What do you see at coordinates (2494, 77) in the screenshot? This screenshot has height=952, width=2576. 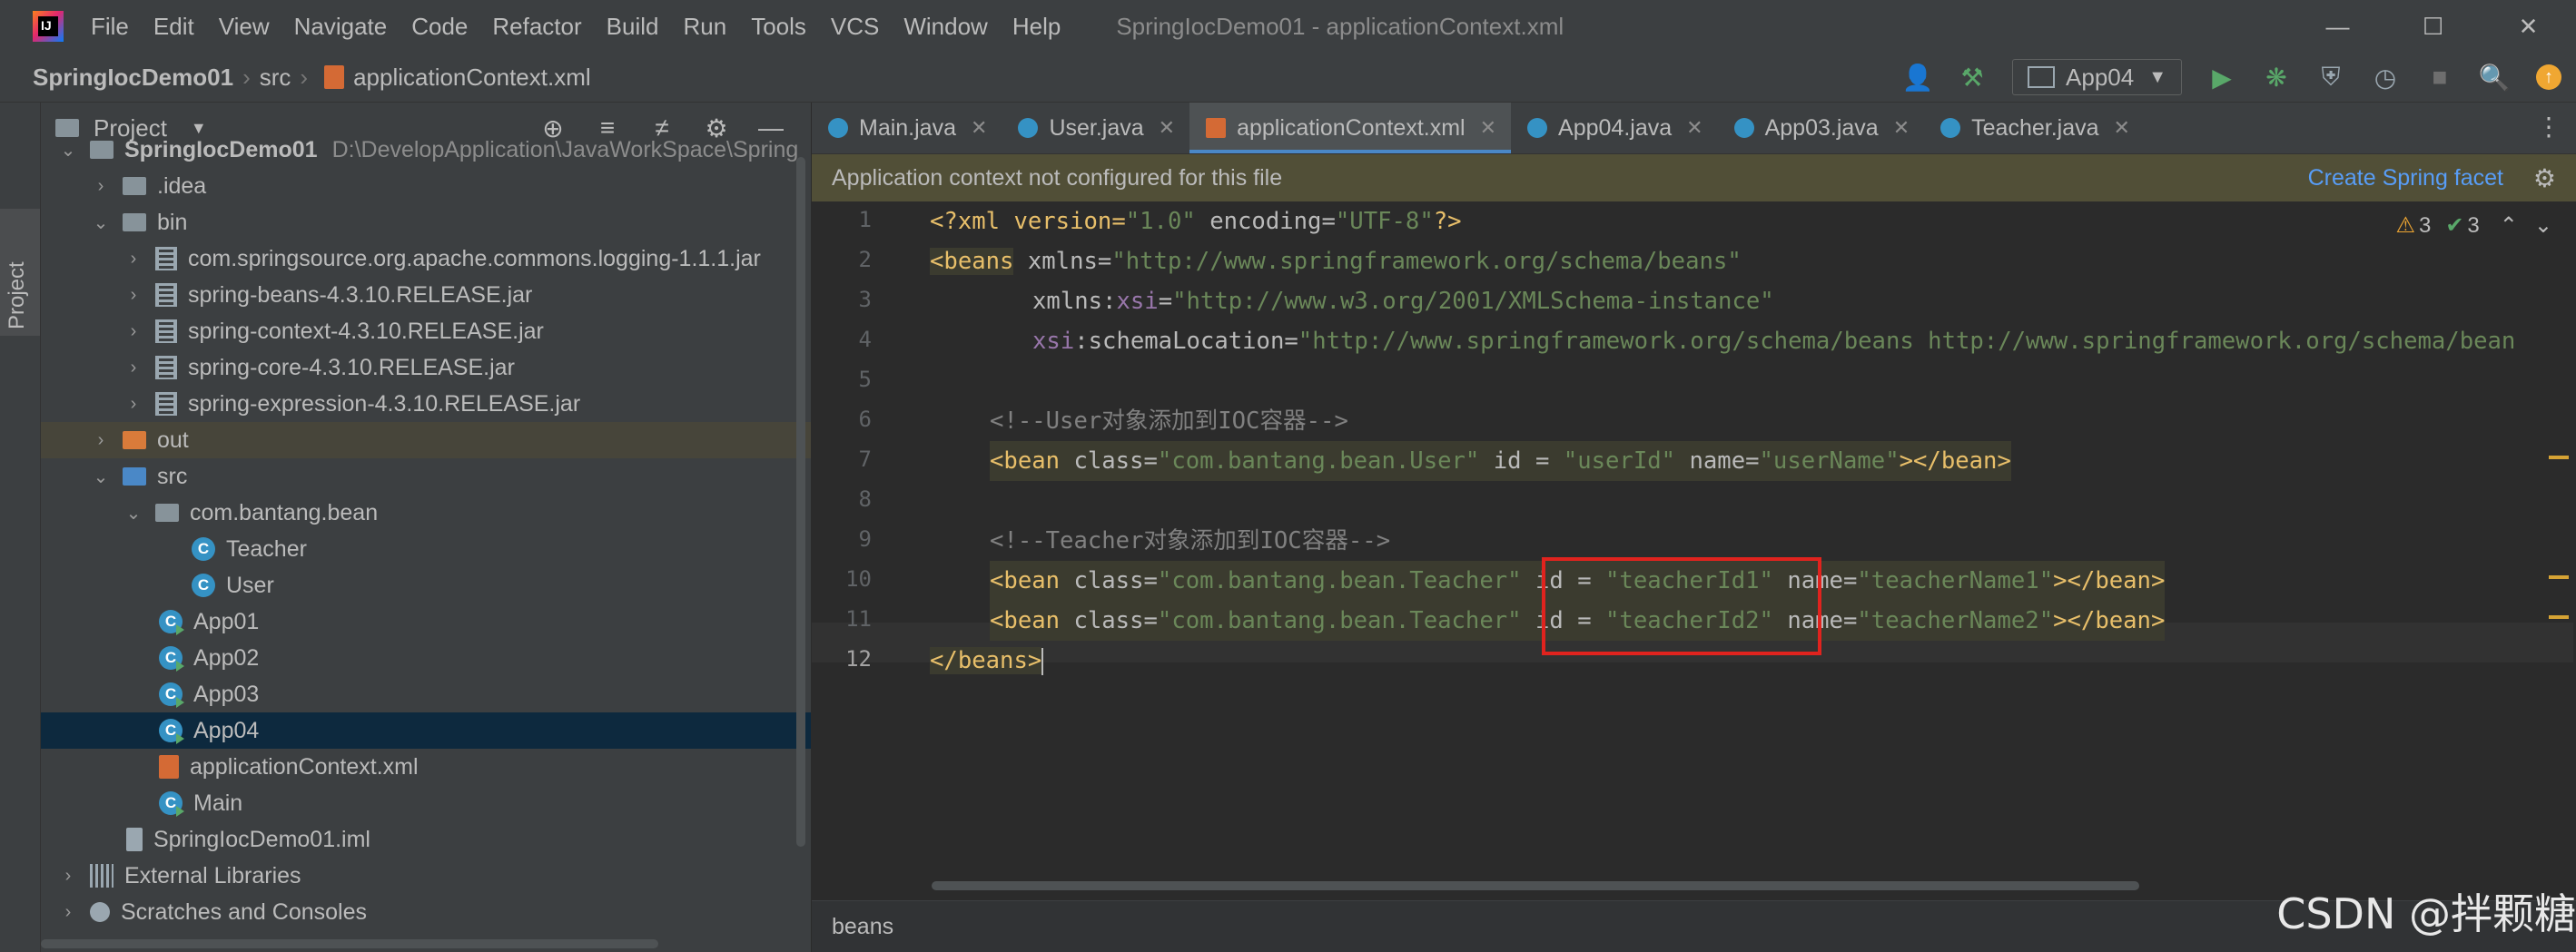 I see `search-icon: 🔍` at bounding box center [2494, 77].